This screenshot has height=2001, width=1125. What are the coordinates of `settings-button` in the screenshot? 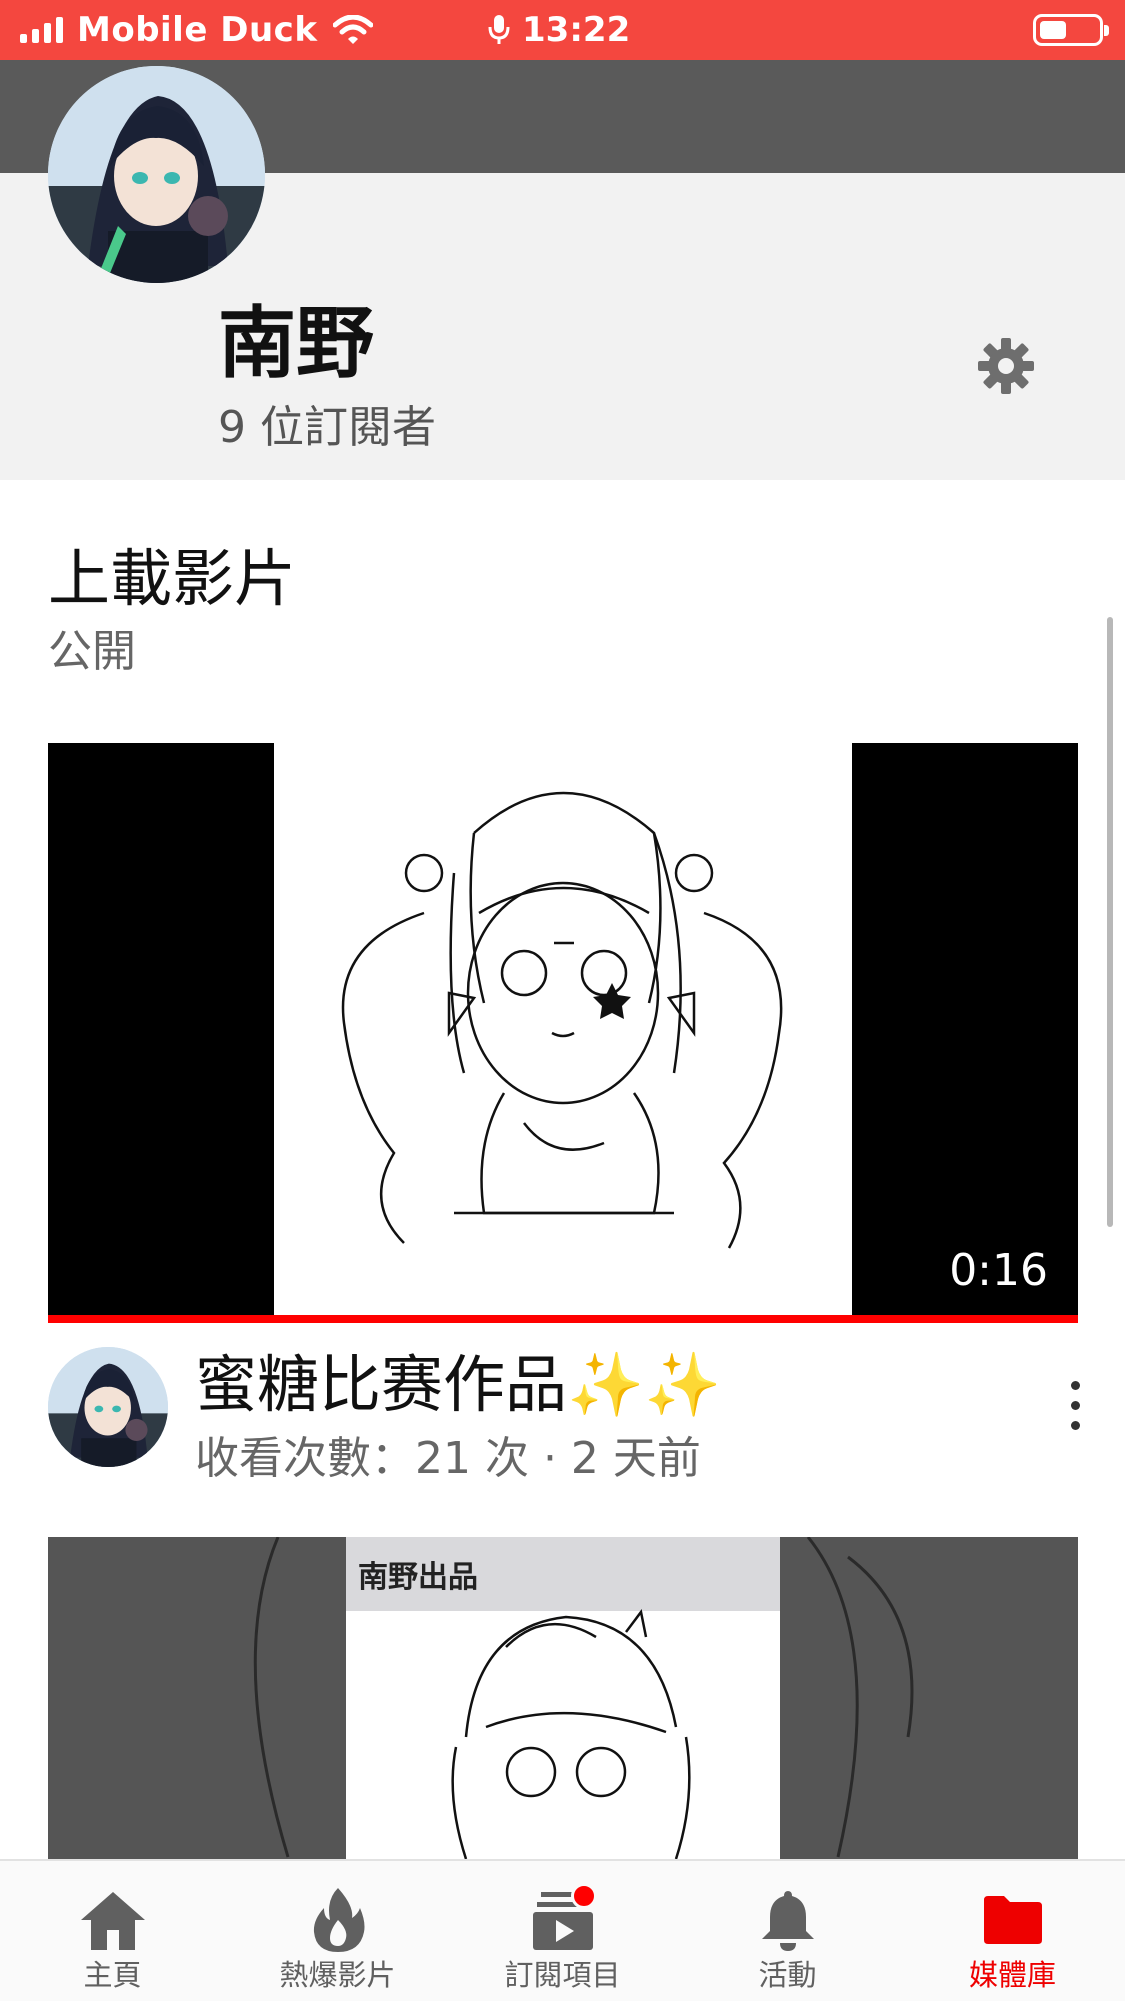 It's located at (1006, 366).